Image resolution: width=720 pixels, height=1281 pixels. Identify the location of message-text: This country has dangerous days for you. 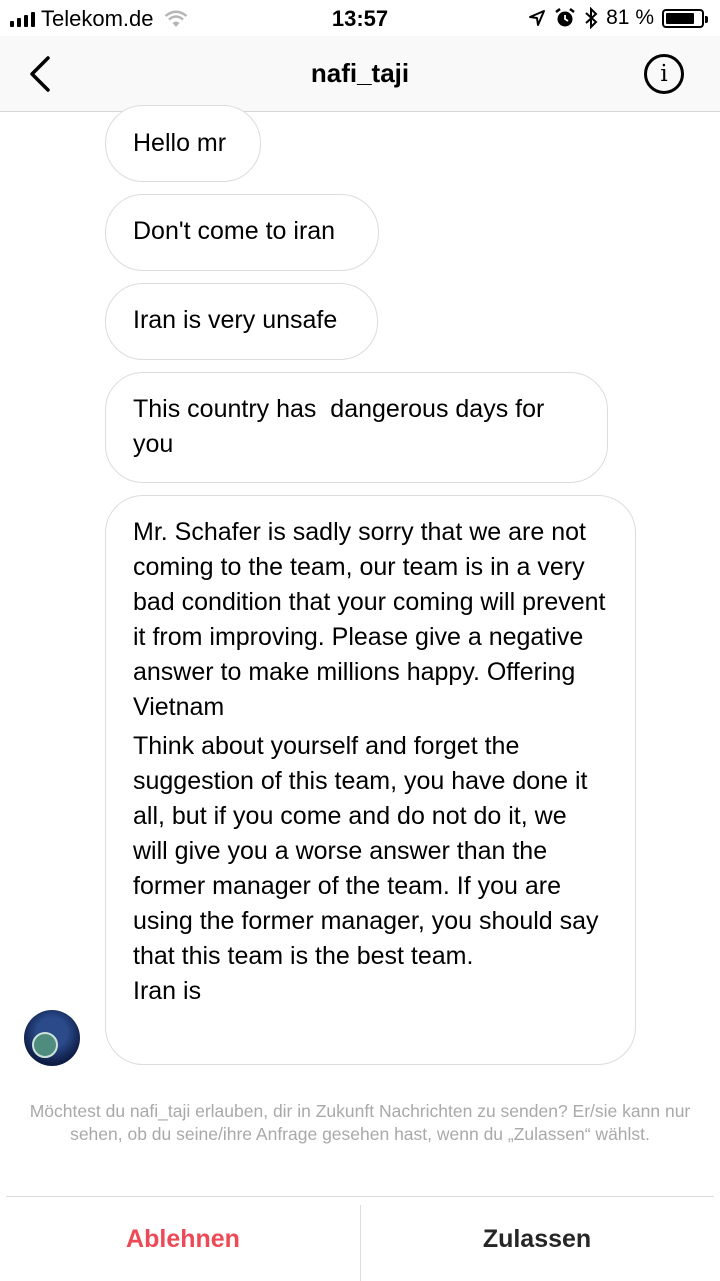
(342, 426).